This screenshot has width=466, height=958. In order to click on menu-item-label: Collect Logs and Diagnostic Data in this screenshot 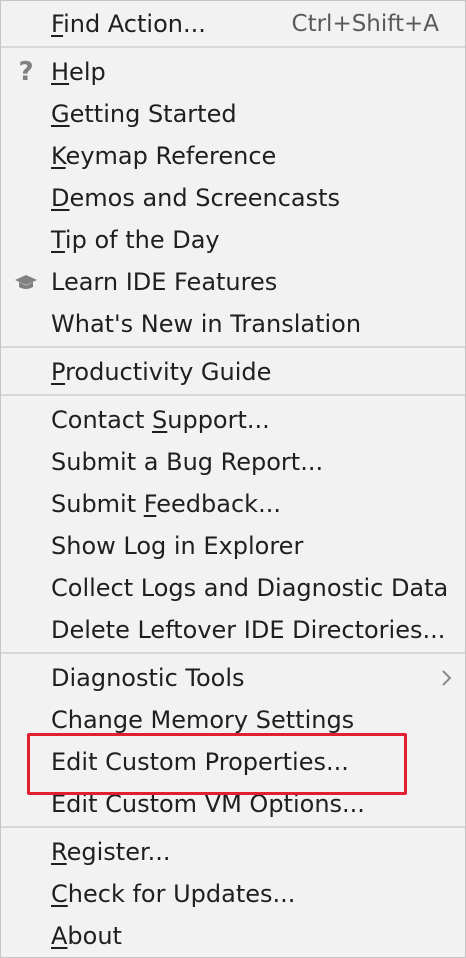, I will do `click(250, 588)`.